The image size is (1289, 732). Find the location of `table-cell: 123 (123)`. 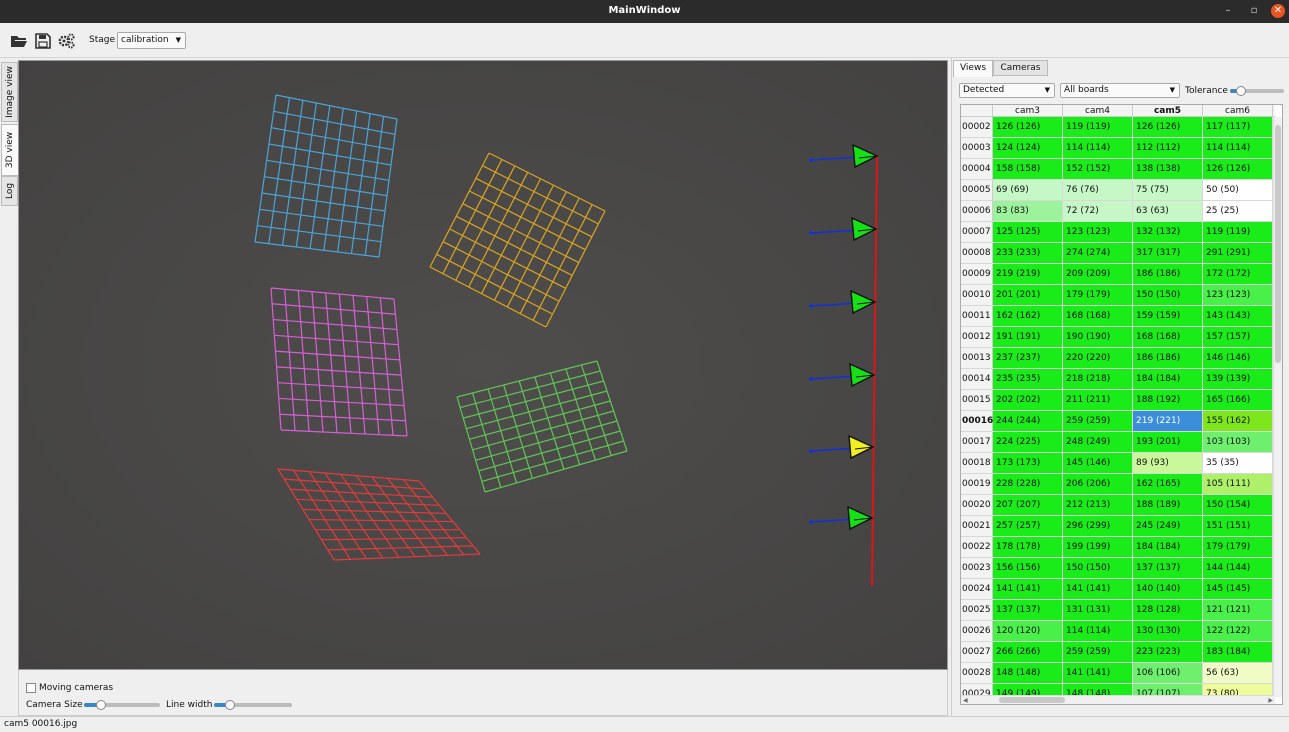

table-cell: 123 (123) is located at coordinates (1238, 295).